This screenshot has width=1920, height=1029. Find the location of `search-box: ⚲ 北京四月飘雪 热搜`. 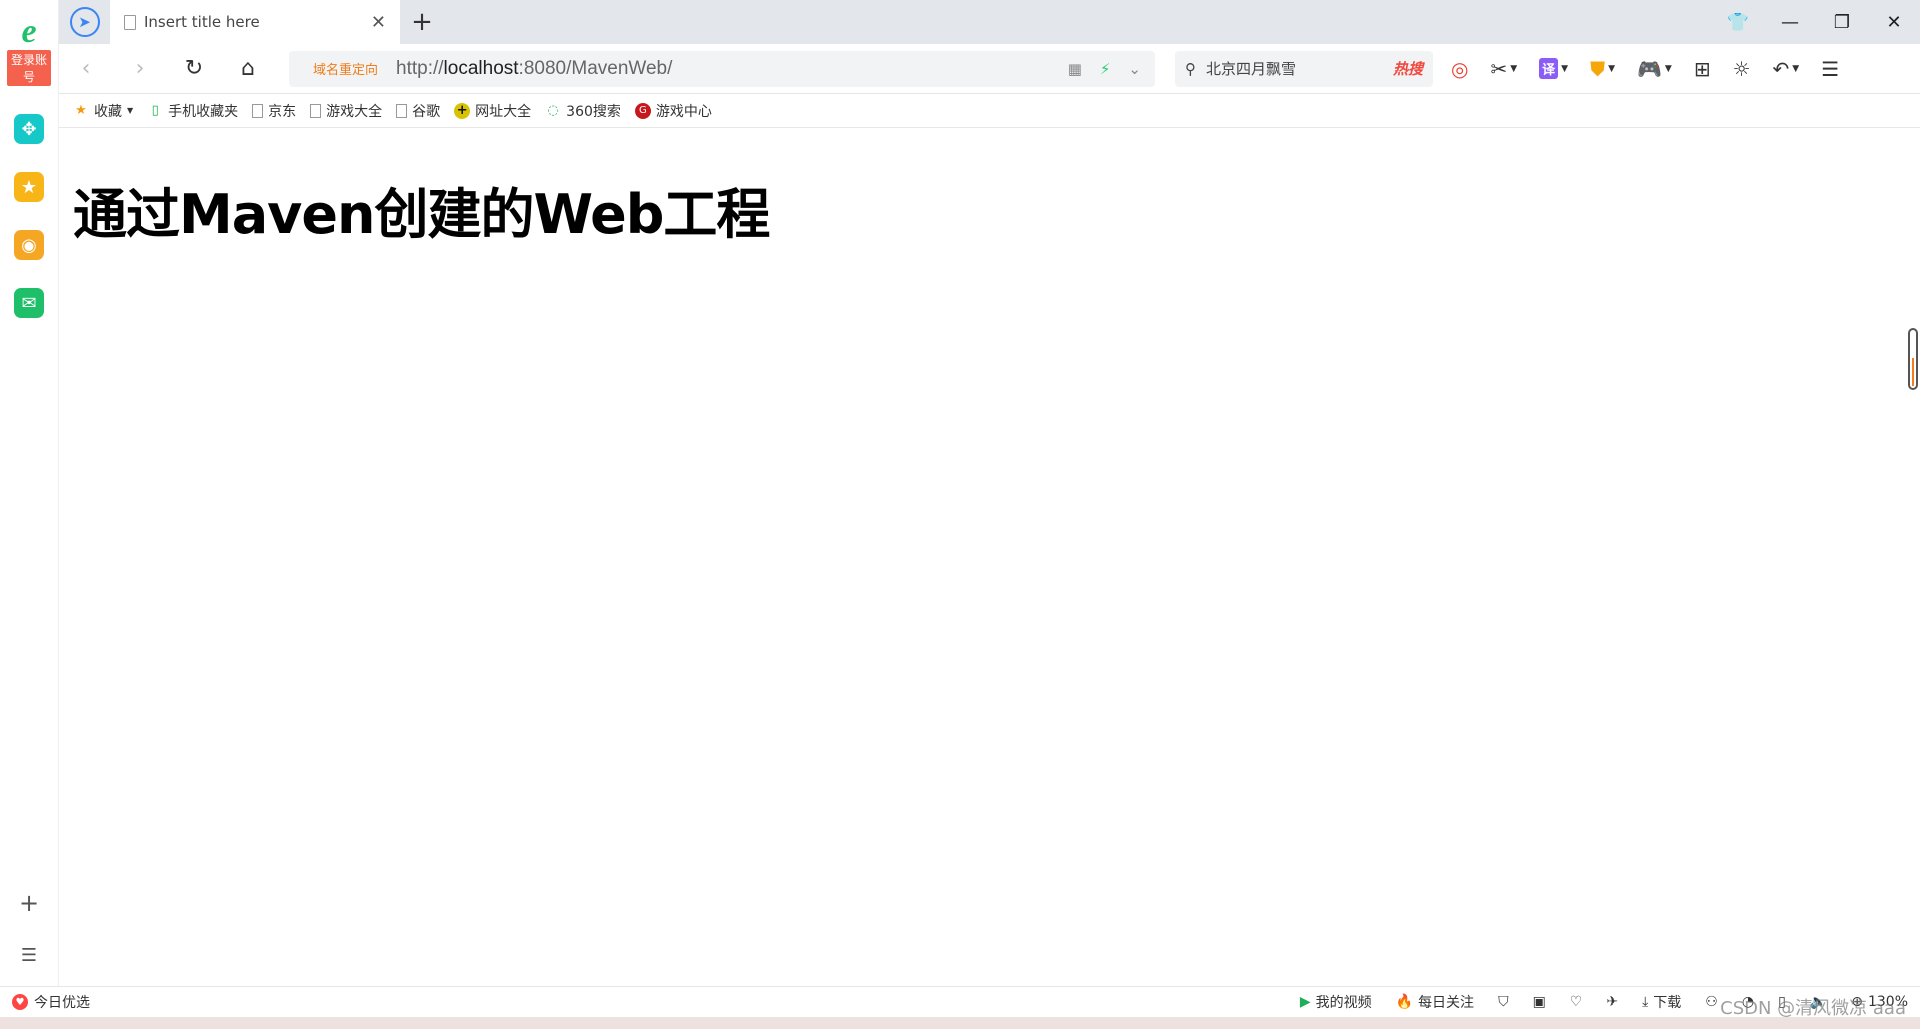

search-box: ⚲ 北京四月飘雪 热搜 is located at coordinates (1304, 68).